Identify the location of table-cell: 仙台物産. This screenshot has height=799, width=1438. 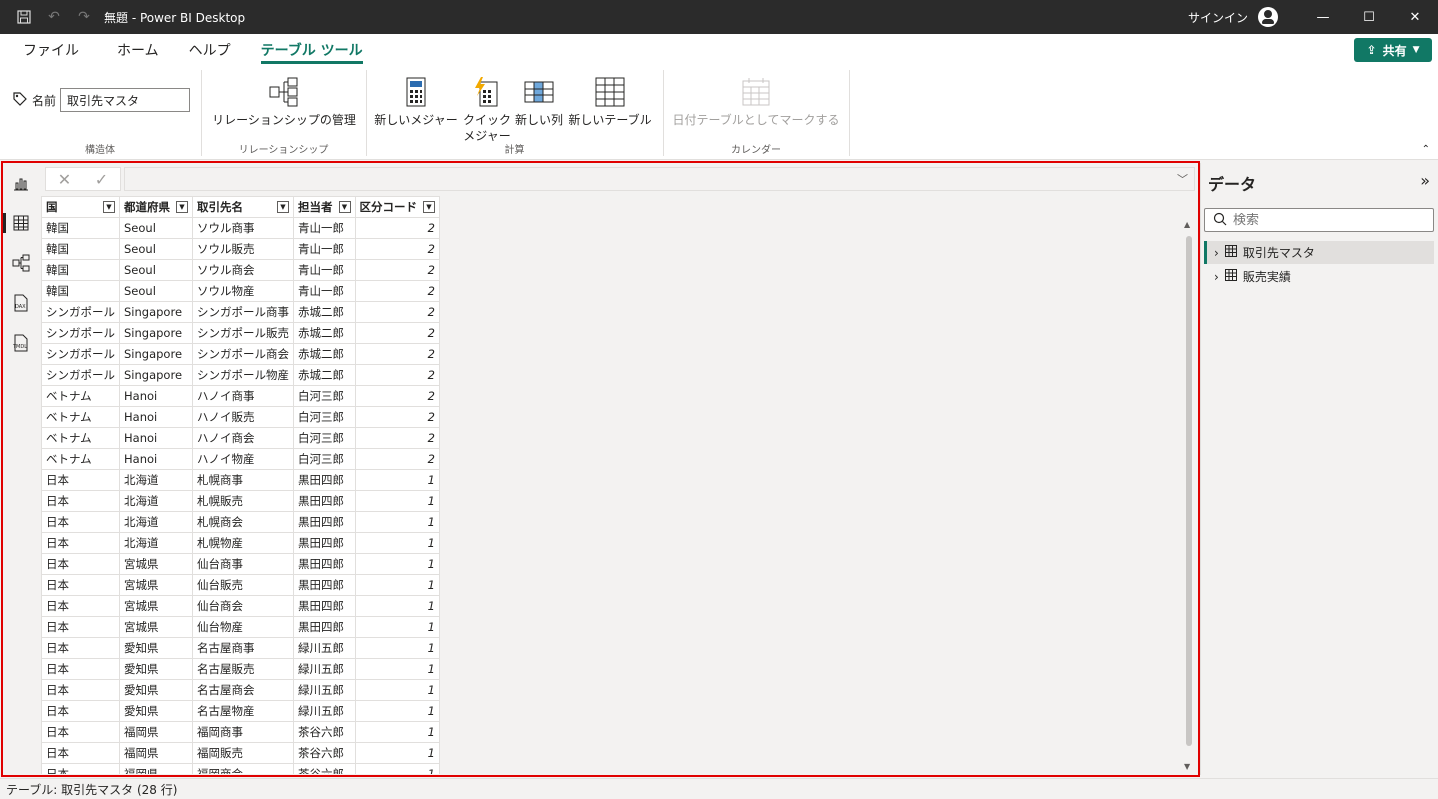
(243, 627).